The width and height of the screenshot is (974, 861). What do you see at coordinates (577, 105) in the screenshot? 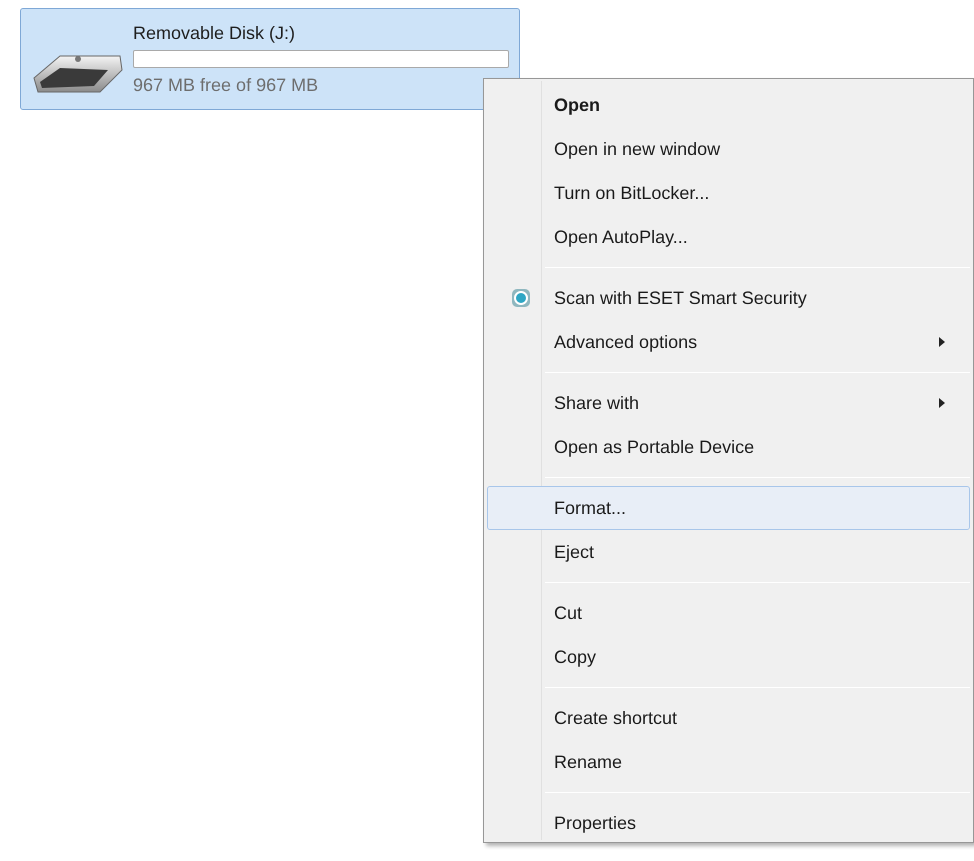
I see `menu-item-label: Open` at bounding box center [577, 105].